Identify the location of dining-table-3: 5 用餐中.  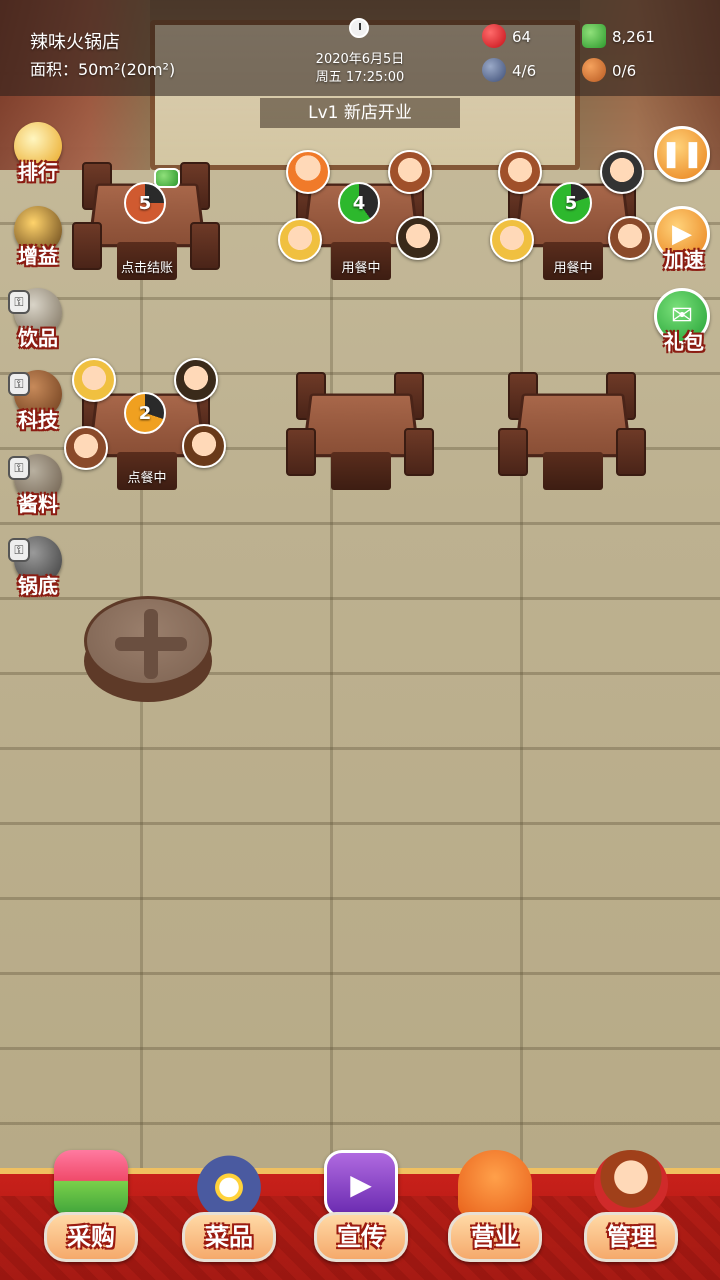
(571, 226).